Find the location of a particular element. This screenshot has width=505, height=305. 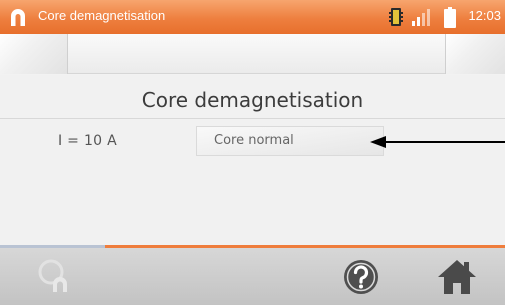

start-button is located at coordinates (57, 277).